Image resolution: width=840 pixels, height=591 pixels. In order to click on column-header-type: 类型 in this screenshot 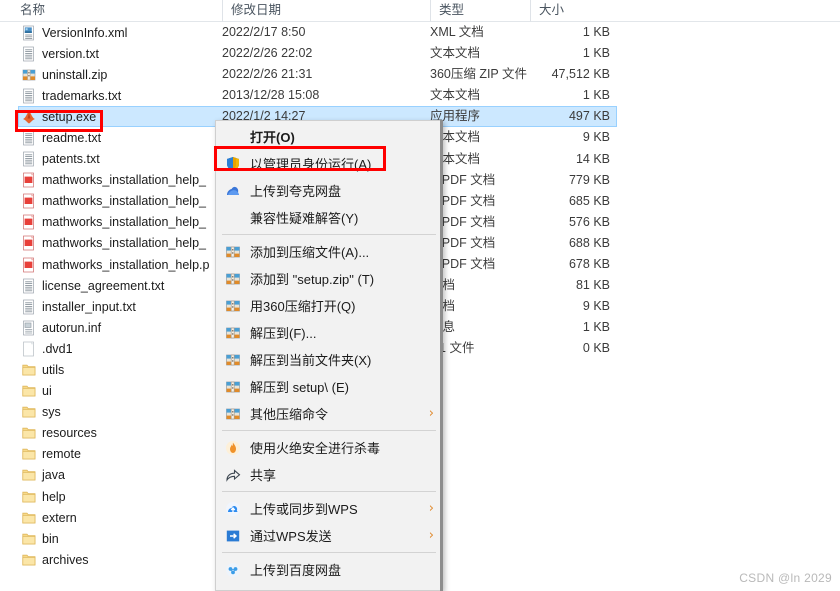, I will do `click(480, 11)`.